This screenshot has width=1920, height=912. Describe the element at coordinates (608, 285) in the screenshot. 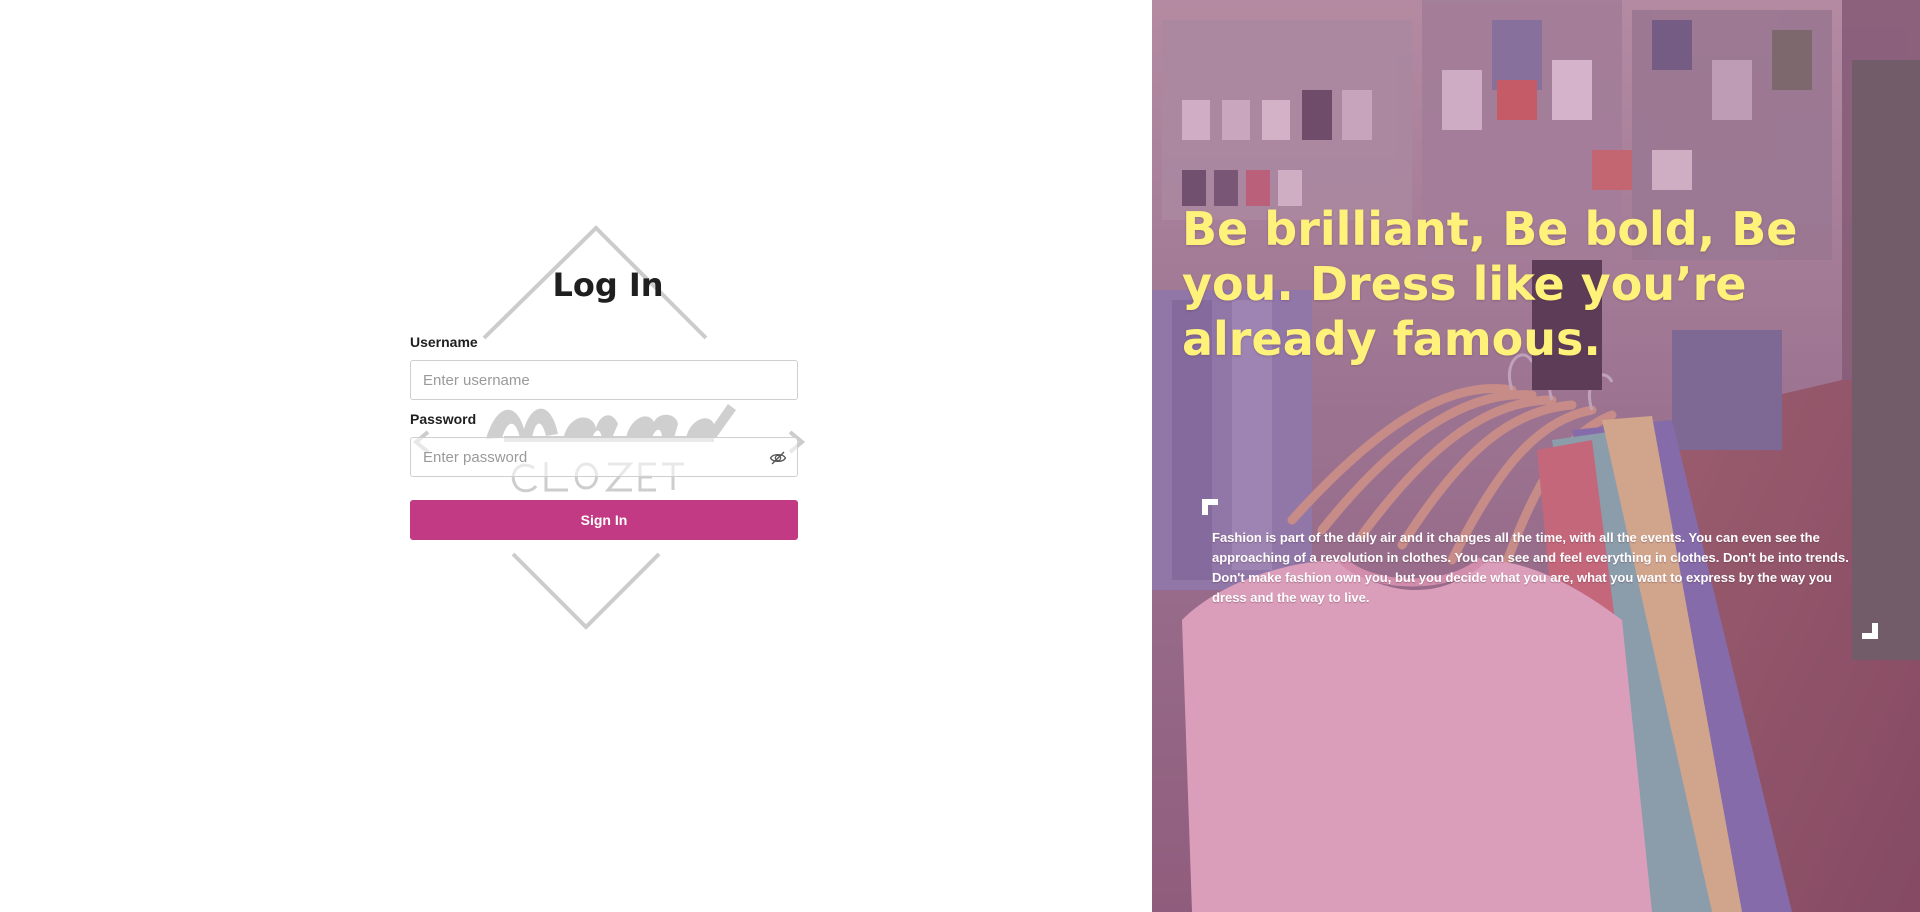

I see `page-title: Log In` at that location.